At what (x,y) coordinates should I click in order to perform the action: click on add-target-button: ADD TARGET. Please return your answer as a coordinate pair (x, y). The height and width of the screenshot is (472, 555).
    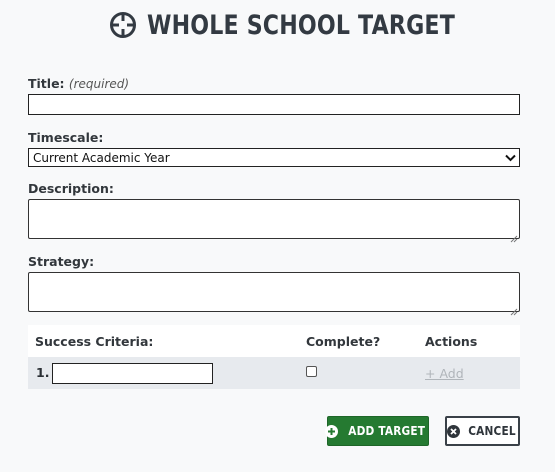
    Looking at the image, I should click on (377, 431).